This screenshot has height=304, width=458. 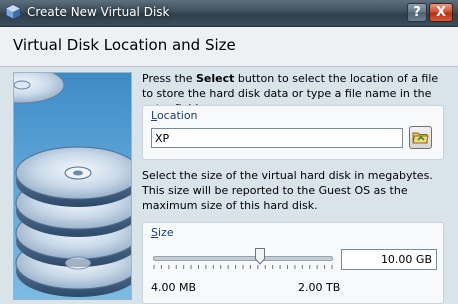 I want to click on size-max-label: 2.00 TB, so click(x=319, y=287).